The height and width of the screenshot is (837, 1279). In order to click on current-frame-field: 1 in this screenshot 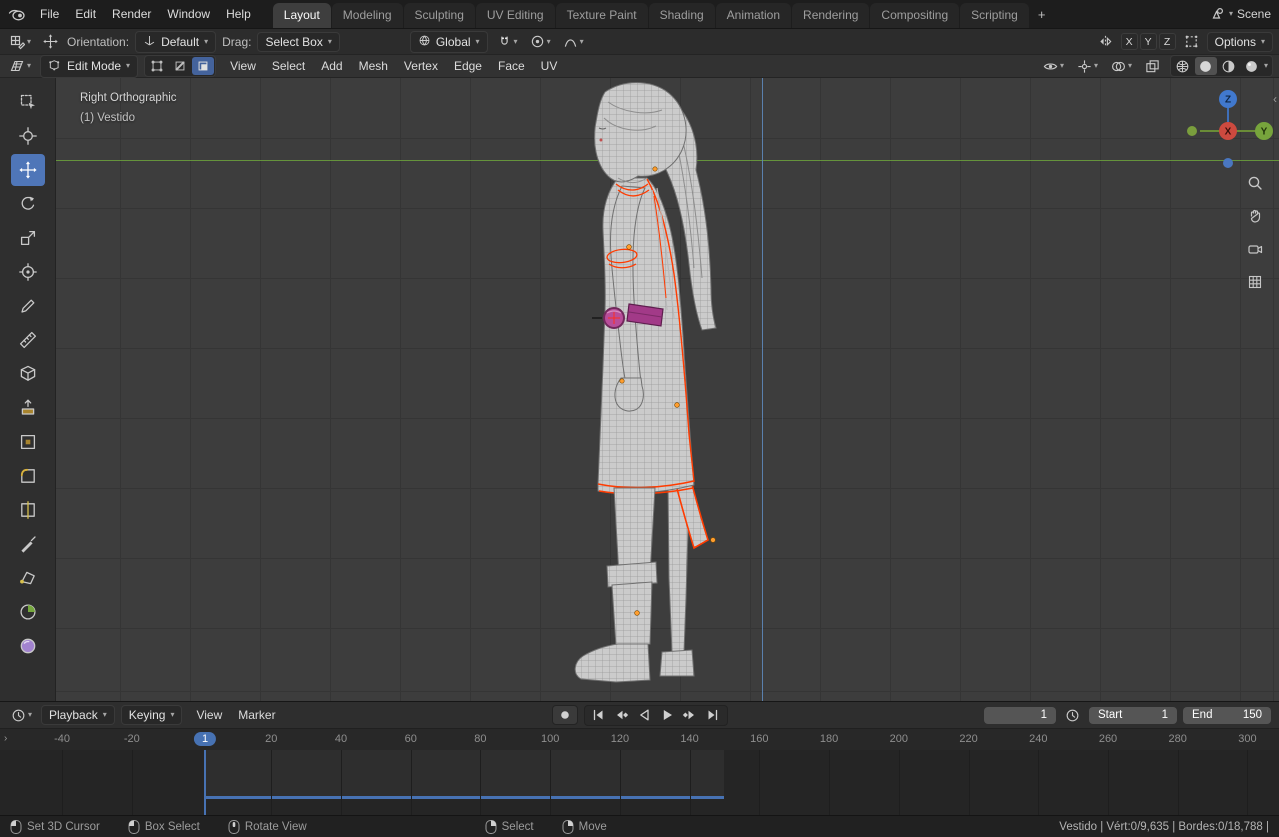, I will do `click(1020, 715)`.